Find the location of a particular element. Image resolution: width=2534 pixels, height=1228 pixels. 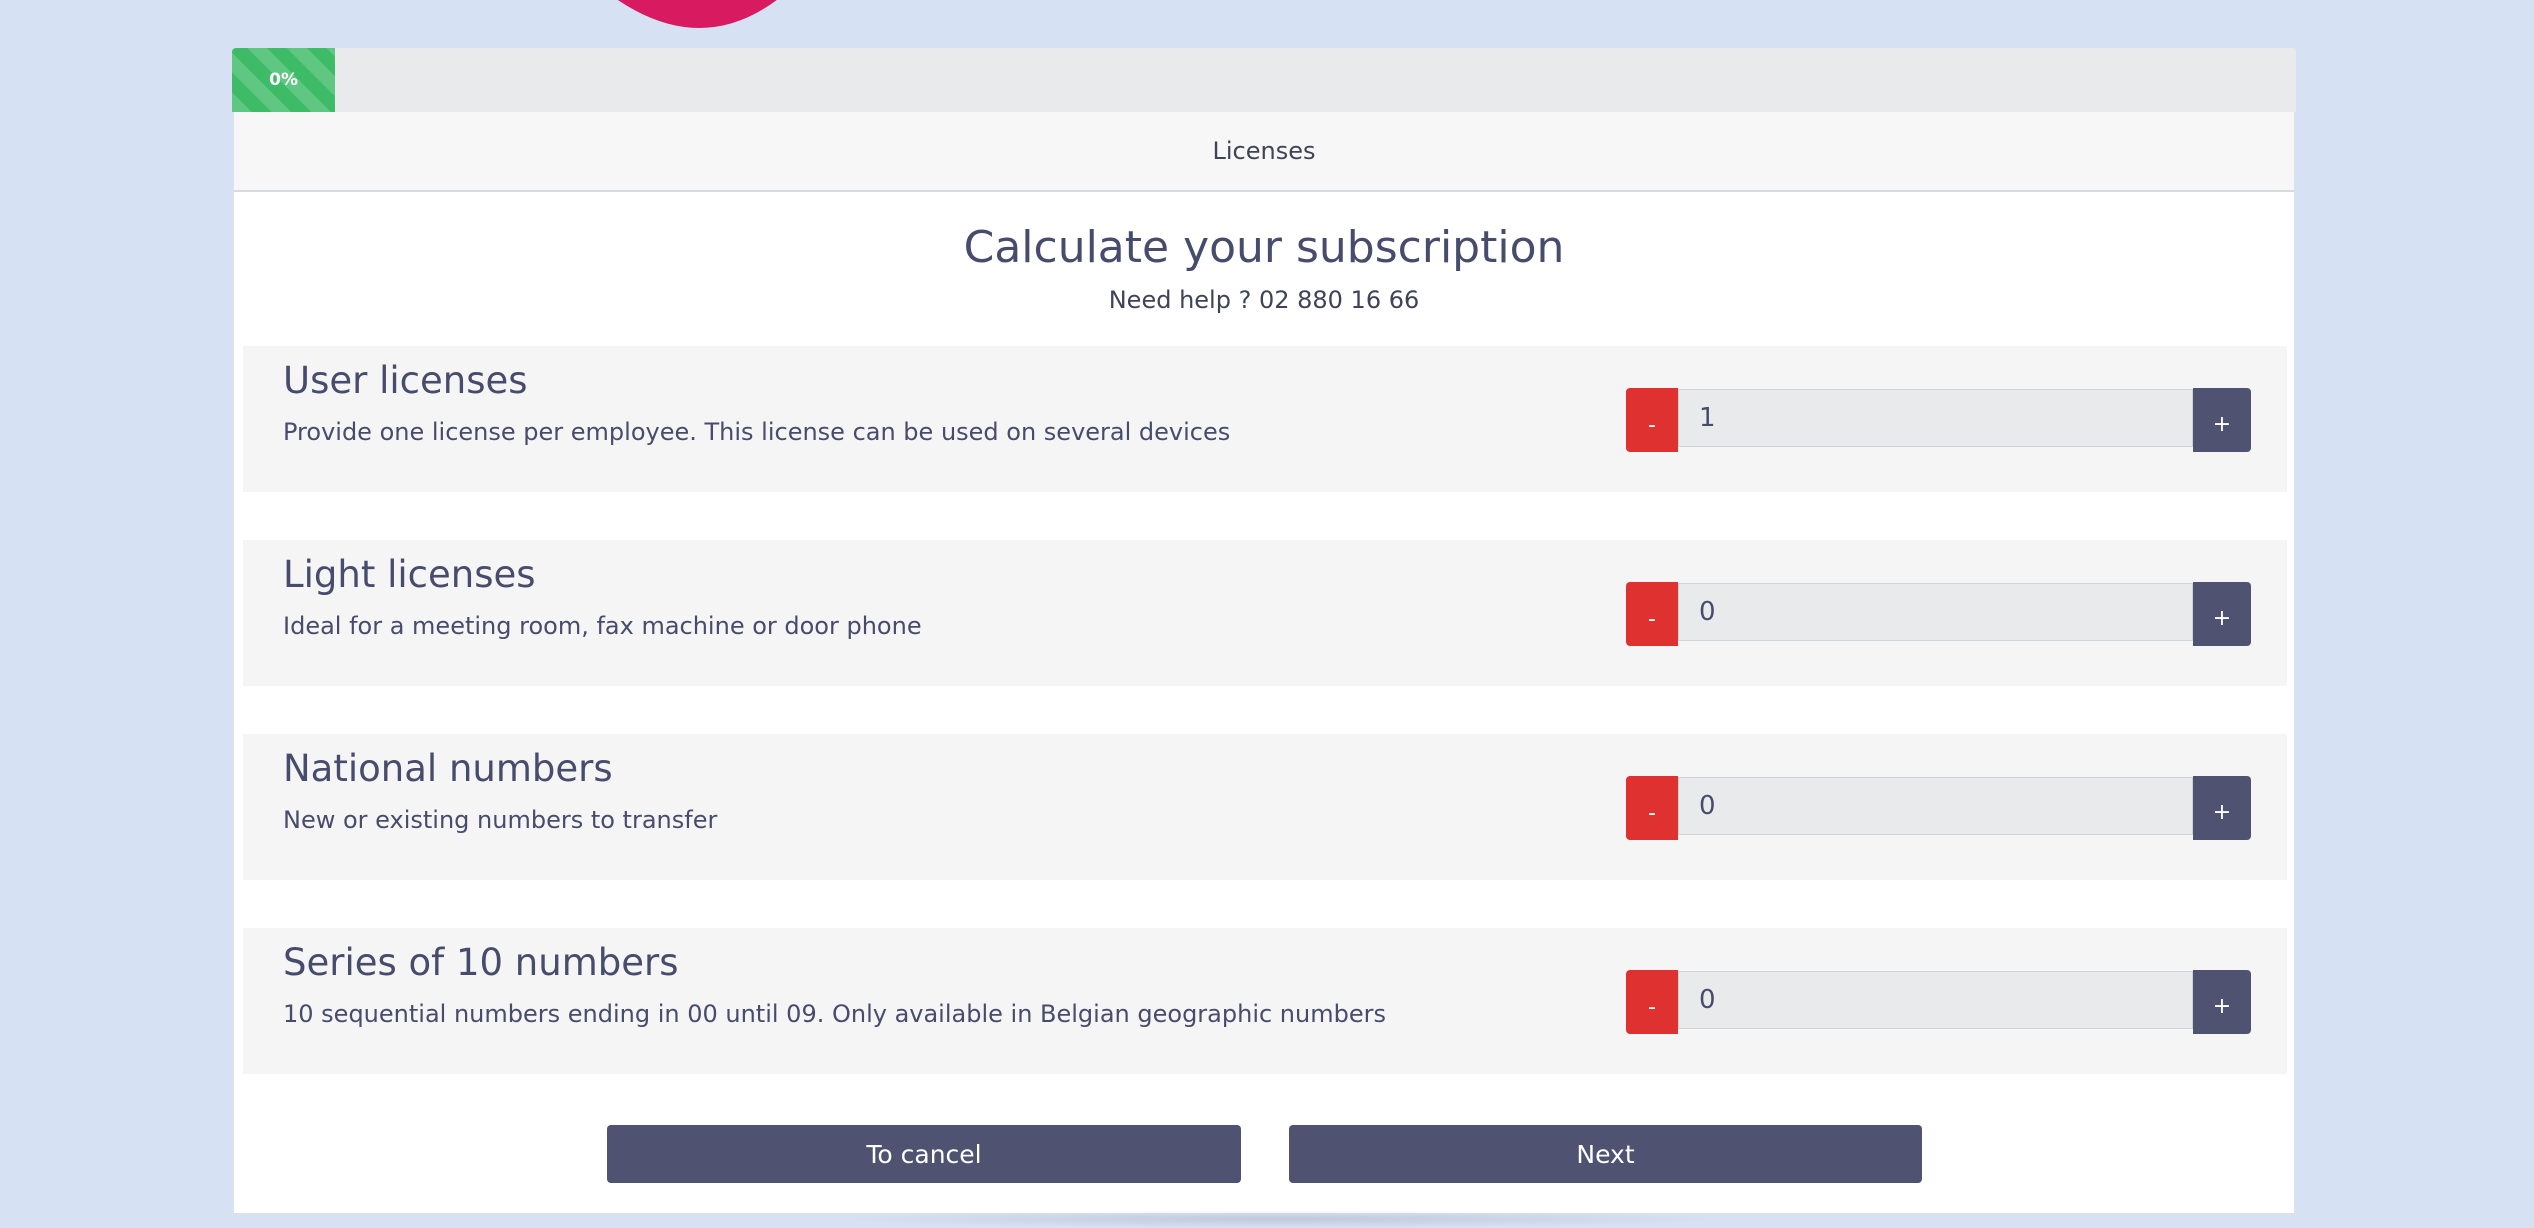

card-header: Licenses is located at coordinates (1264, 152).